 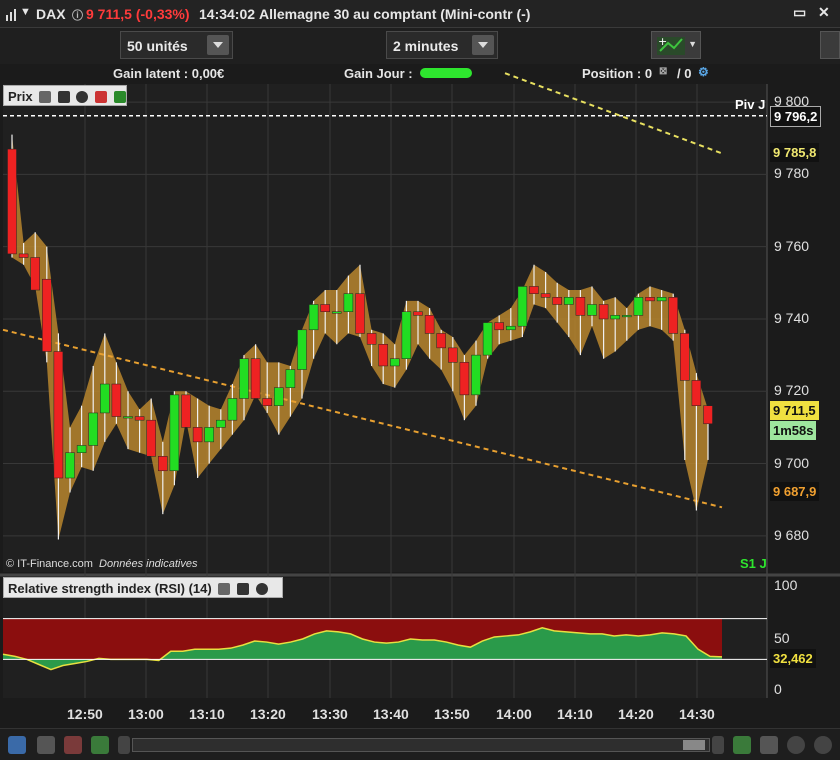 What do you see at coordinates (421, 745) in the screenshot?
I see `horizontal-scrollbar` at bounding box center [421, 745].